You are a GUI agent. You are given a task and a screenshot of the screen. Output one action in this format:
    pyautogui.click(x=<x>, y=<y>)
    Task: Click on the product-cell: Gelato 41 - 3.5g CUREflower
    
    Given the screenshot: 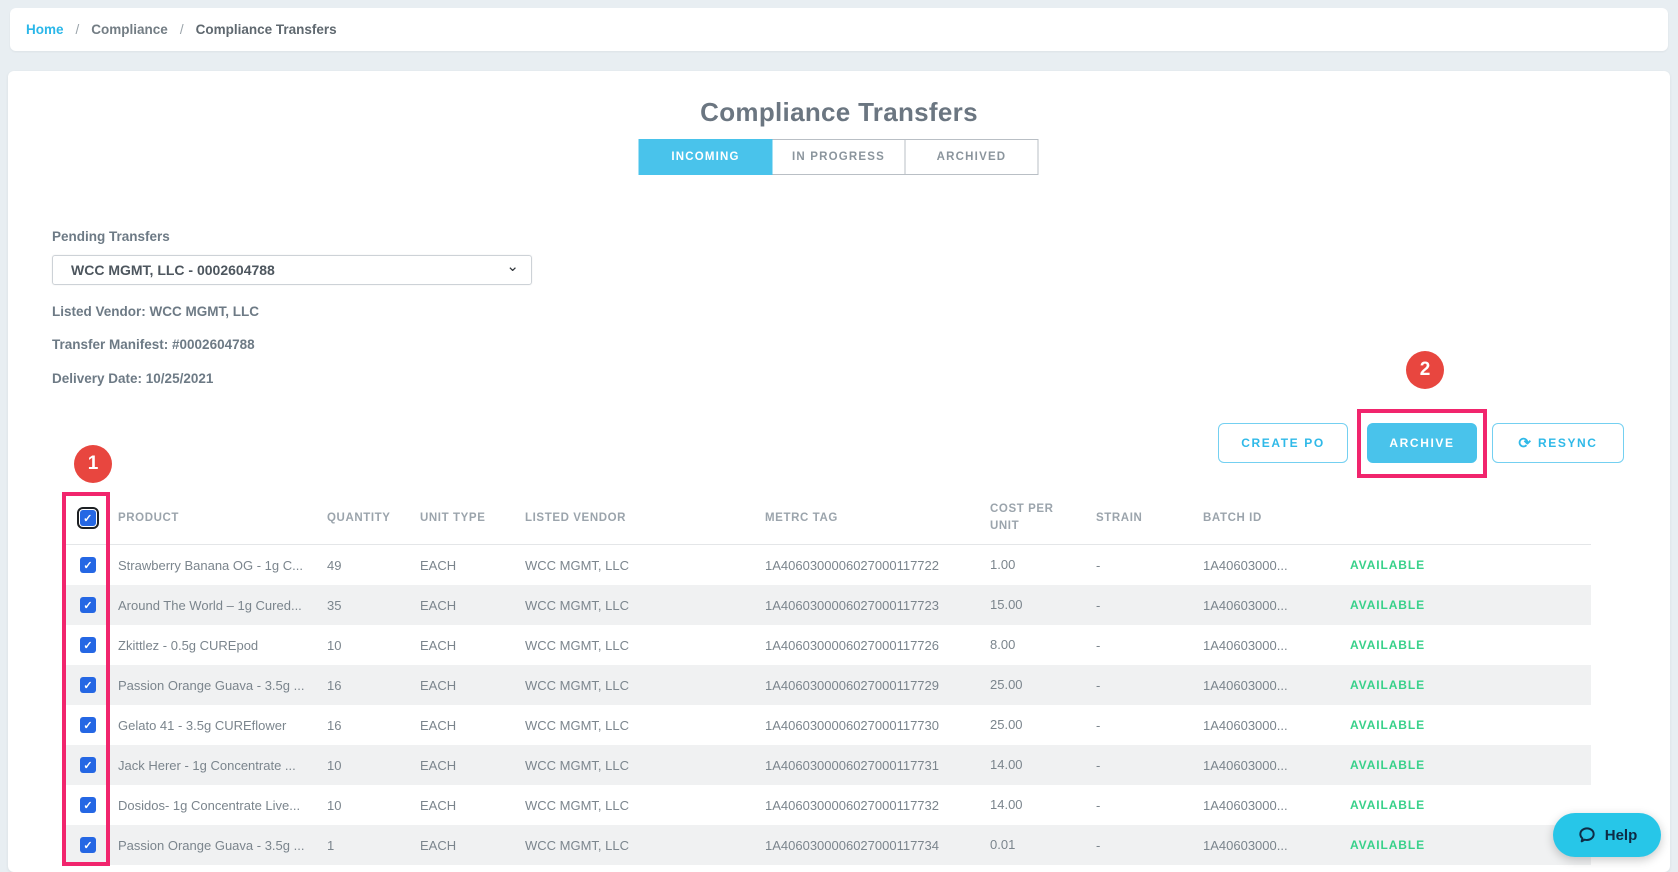 What is the action you would take?
    pyautogui.click(x=202, y=725)
    